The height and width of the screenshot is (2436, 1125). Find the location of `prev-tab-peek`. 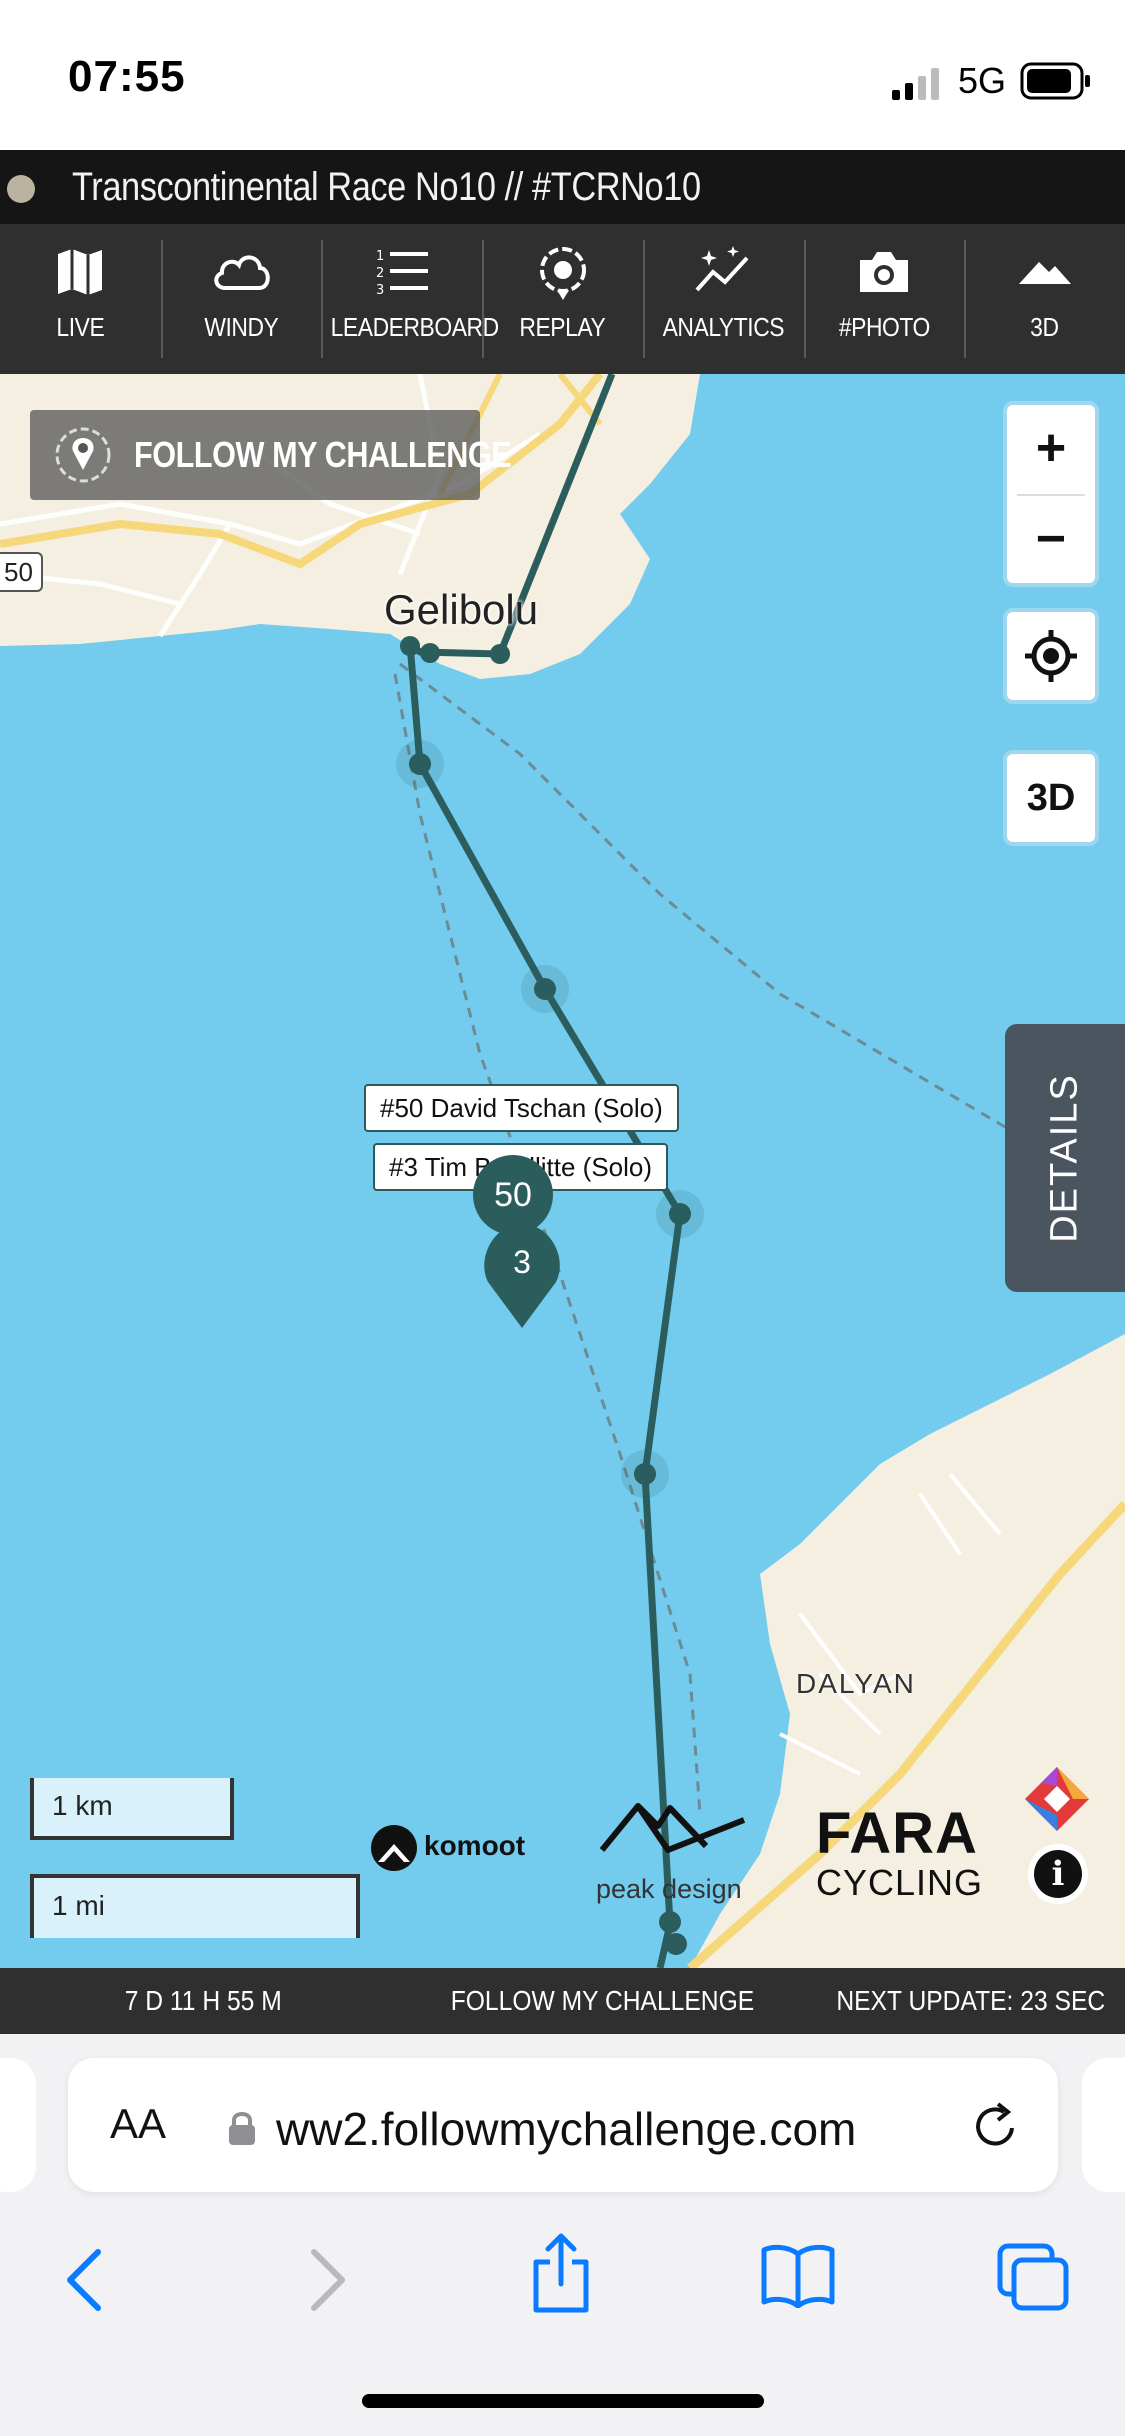

prev-tab-peek is located at coordinates (18, 2125).